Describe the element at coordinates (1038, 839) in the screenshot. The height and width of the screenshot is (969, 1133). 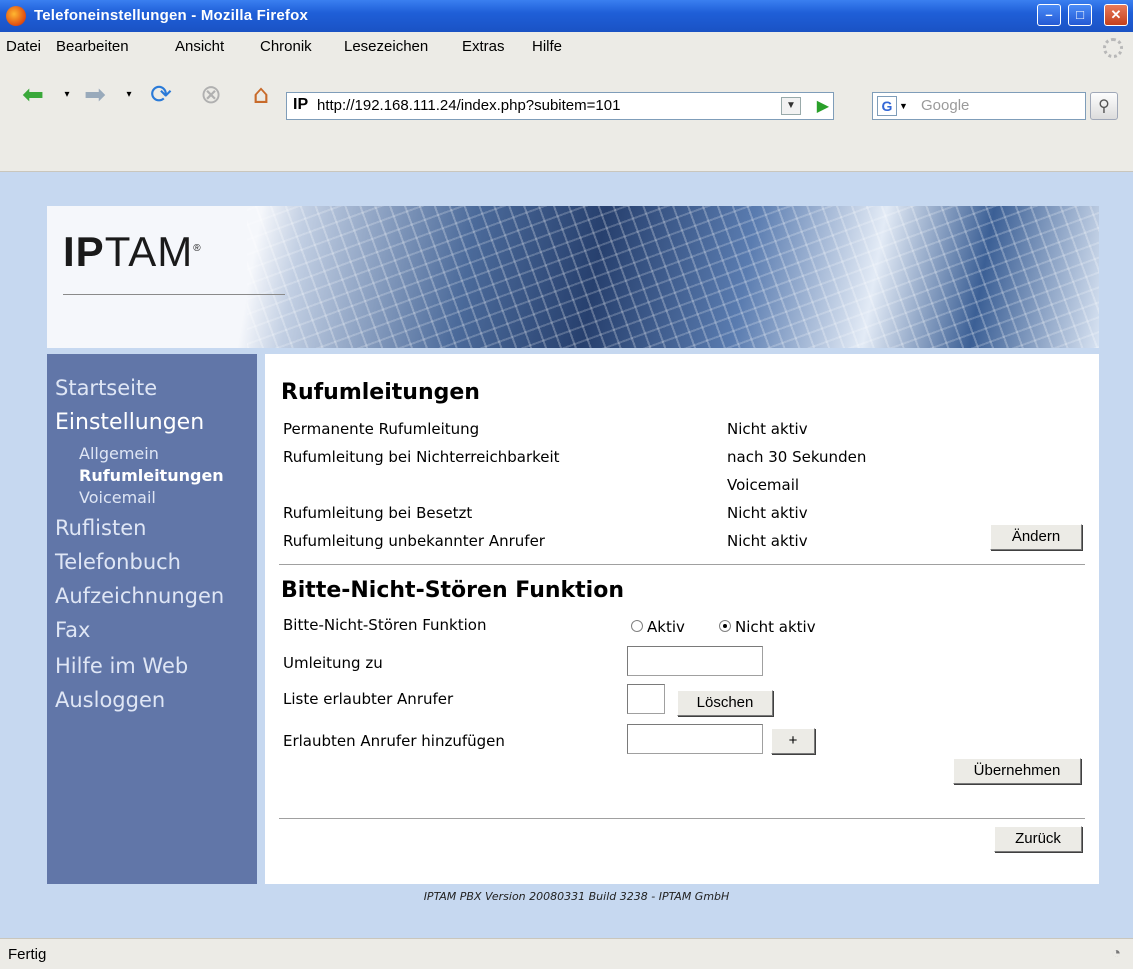
I see `back-button: Zurück` at that location.